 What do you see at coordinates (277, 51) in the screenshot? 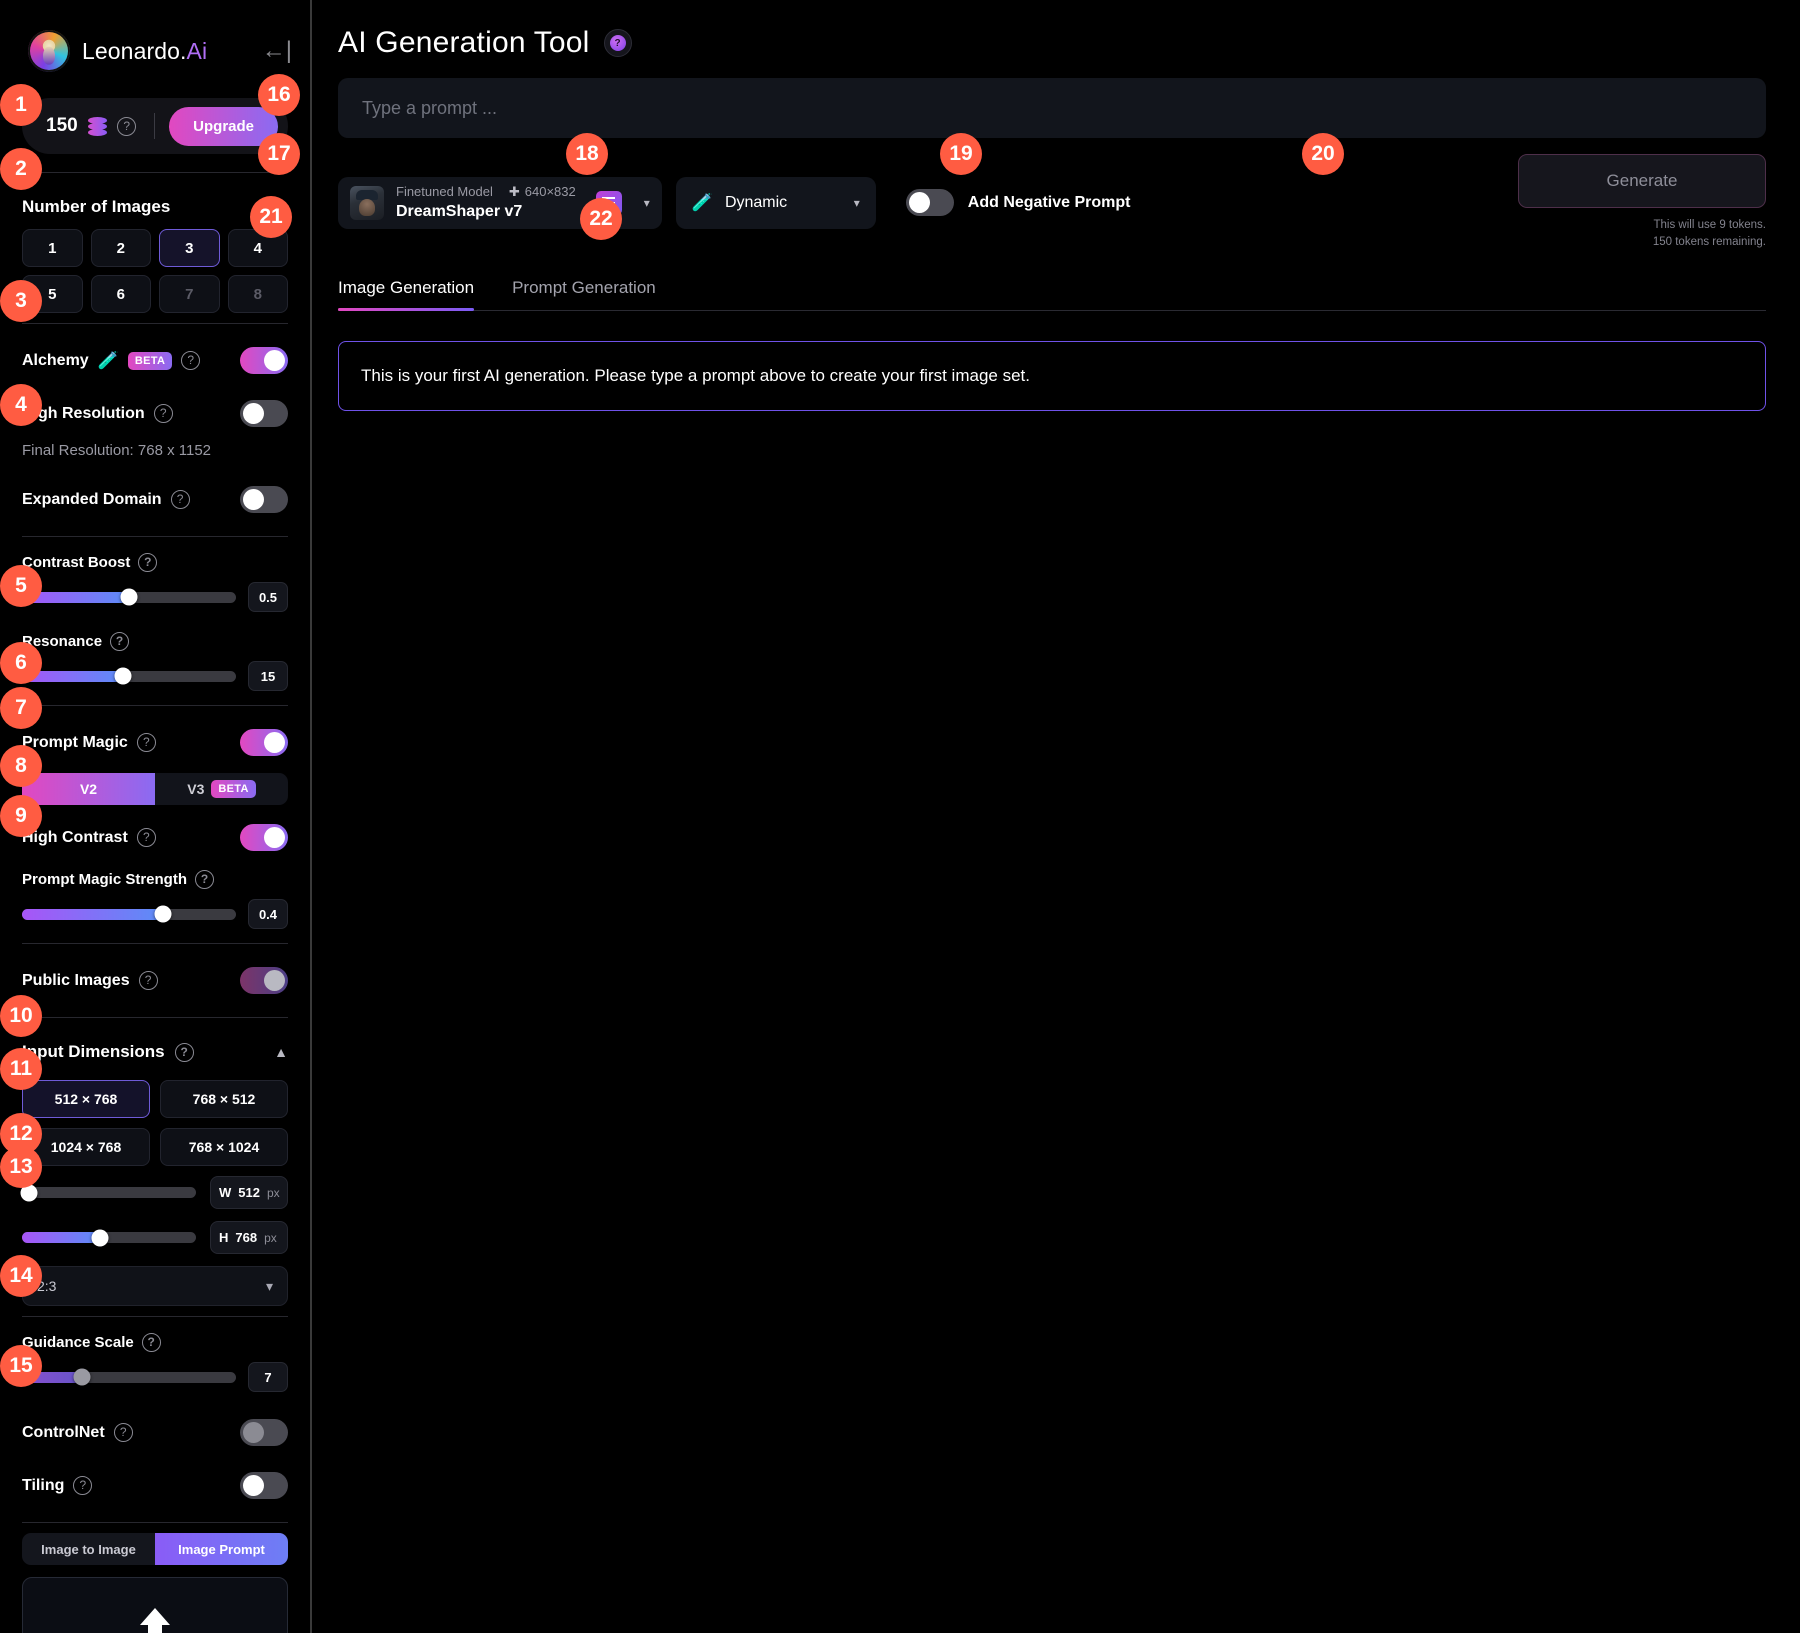
I see `collapse-left-arrow-icon: ←|` at bounding box center [277, 51].